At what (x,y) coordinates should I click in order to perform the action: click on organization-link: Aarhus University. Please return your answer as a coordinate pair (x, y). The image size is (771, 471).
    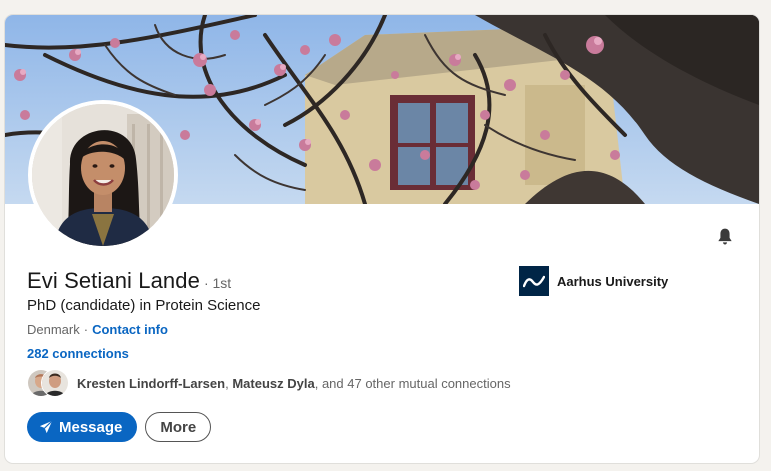
    Looking at the image, I should click on (593, 281).